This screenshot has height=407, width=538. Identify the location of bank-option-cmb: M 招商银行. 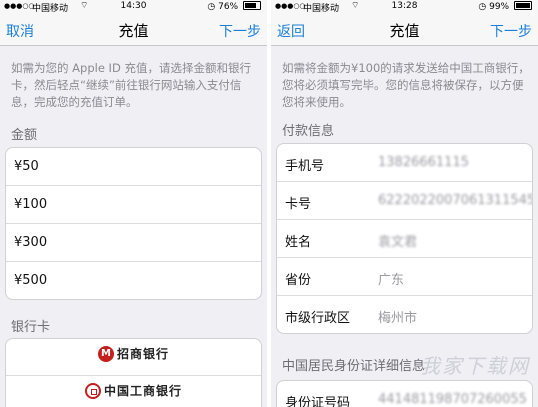
(133, 357).